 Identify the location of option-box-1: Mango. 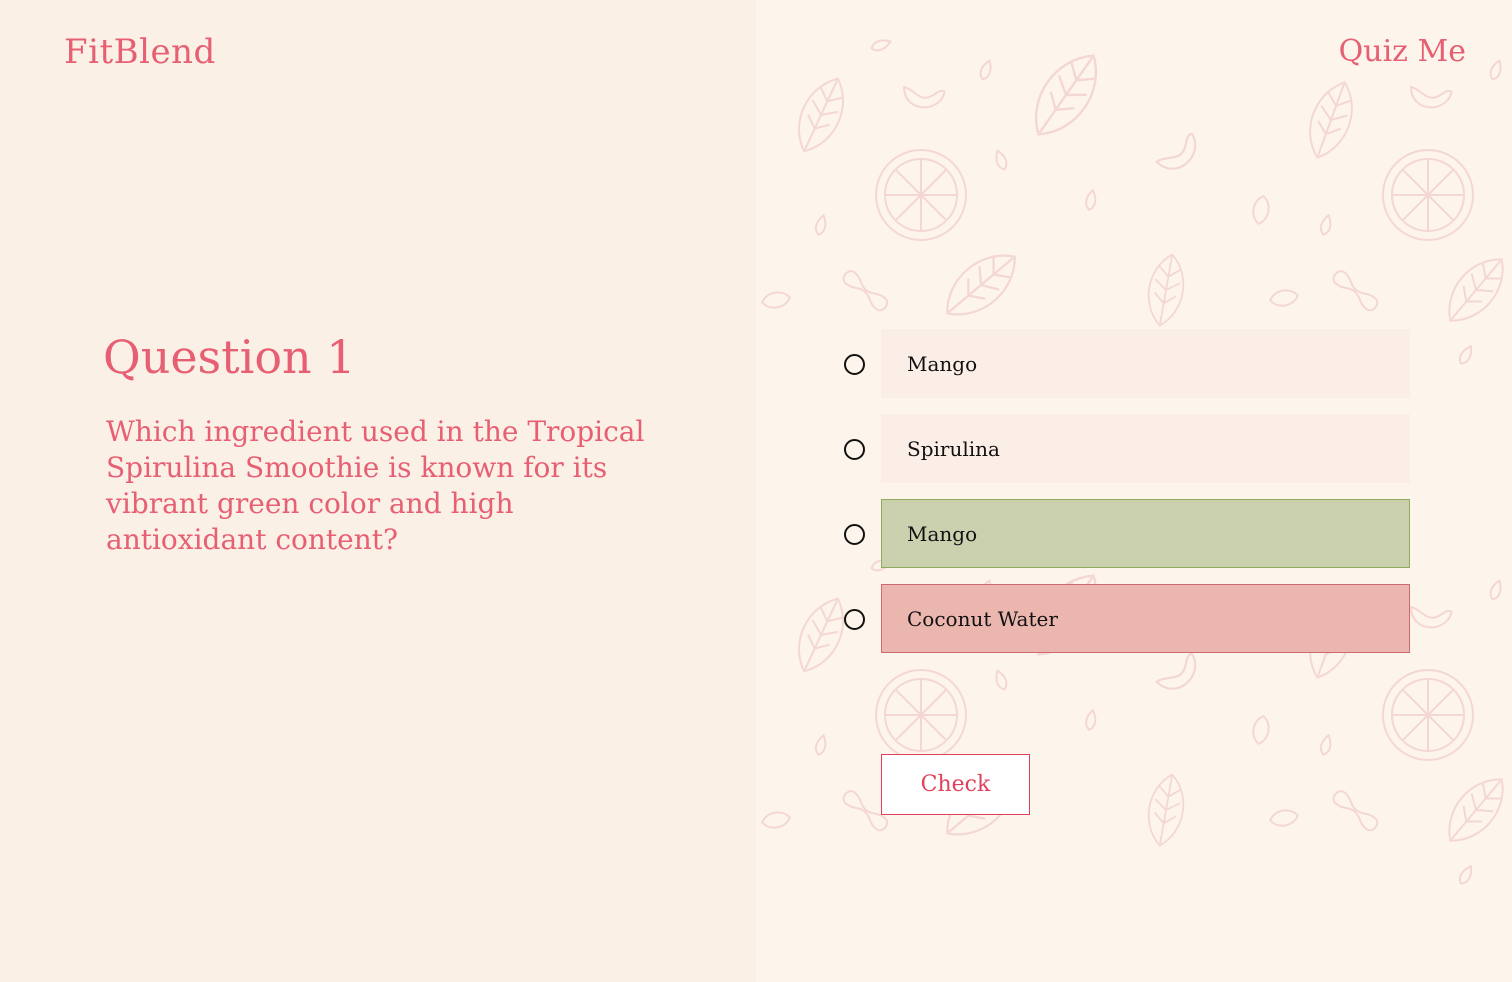
(1145, 363).